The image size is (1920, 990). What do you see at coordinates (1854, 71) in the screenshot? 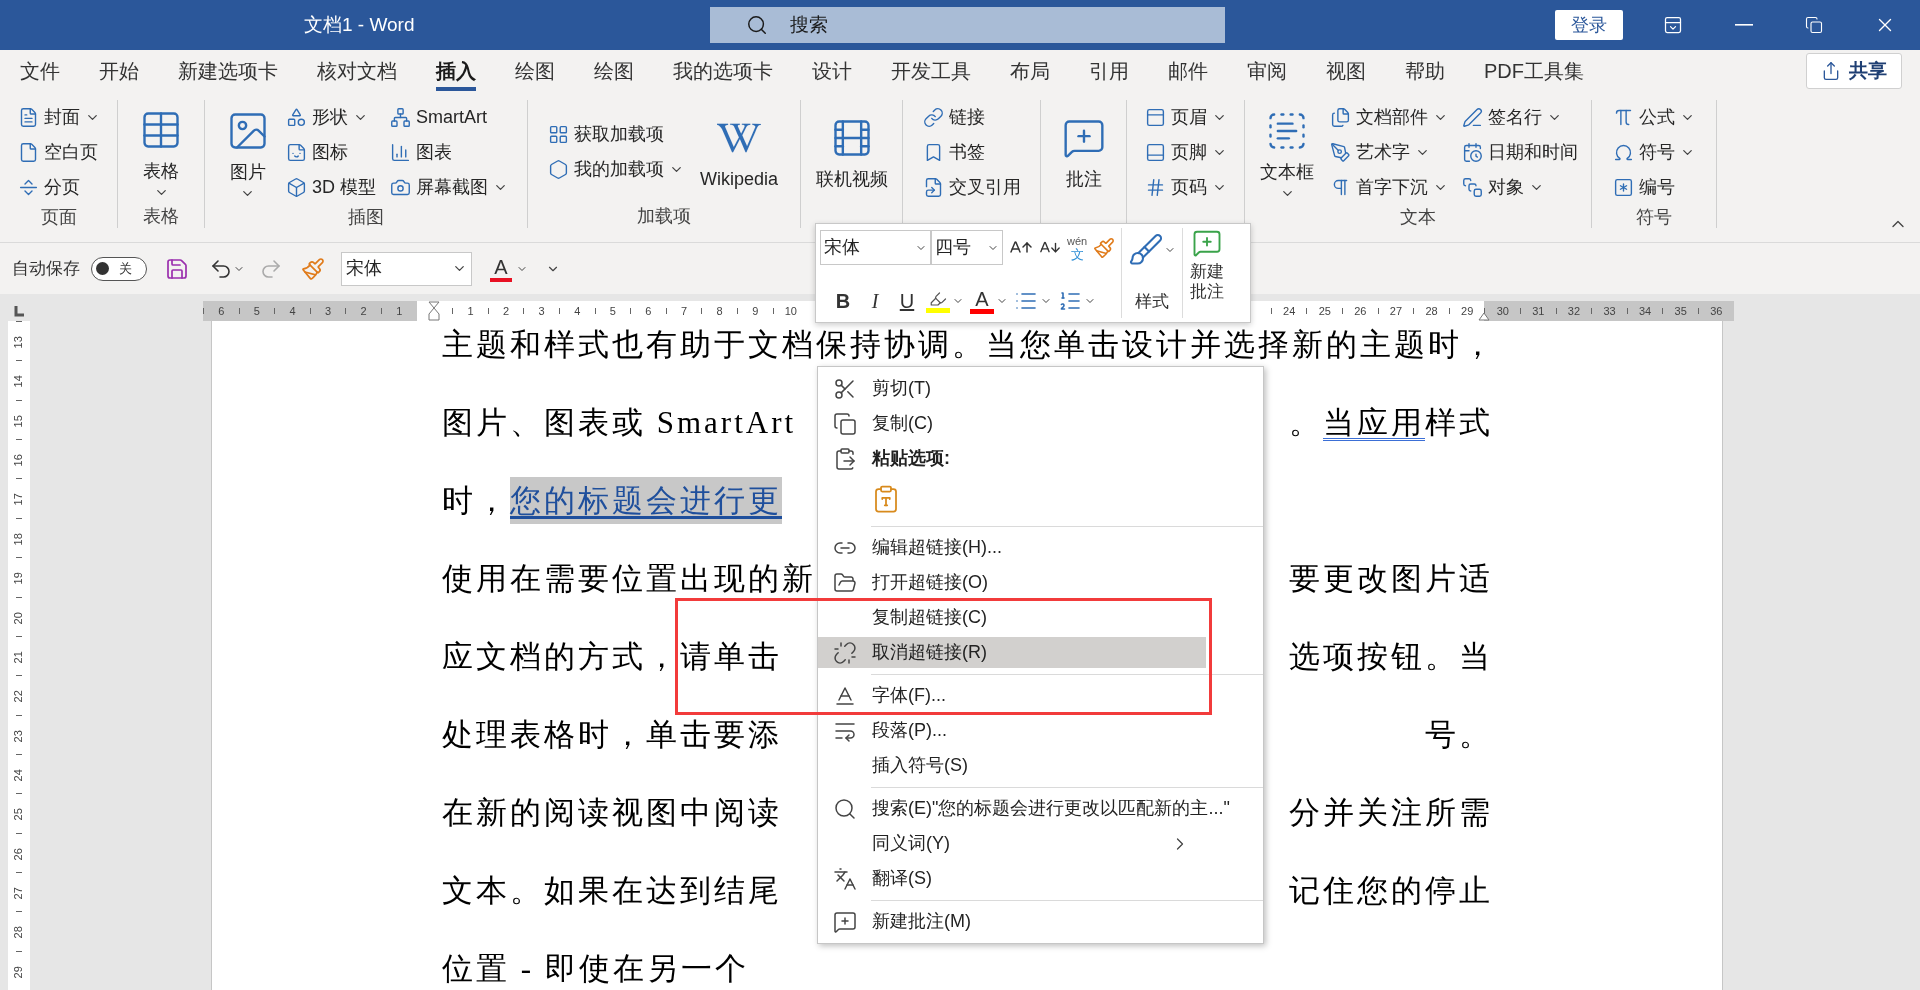
I see `share-button: 共享` at bounding box center [1854, 71].